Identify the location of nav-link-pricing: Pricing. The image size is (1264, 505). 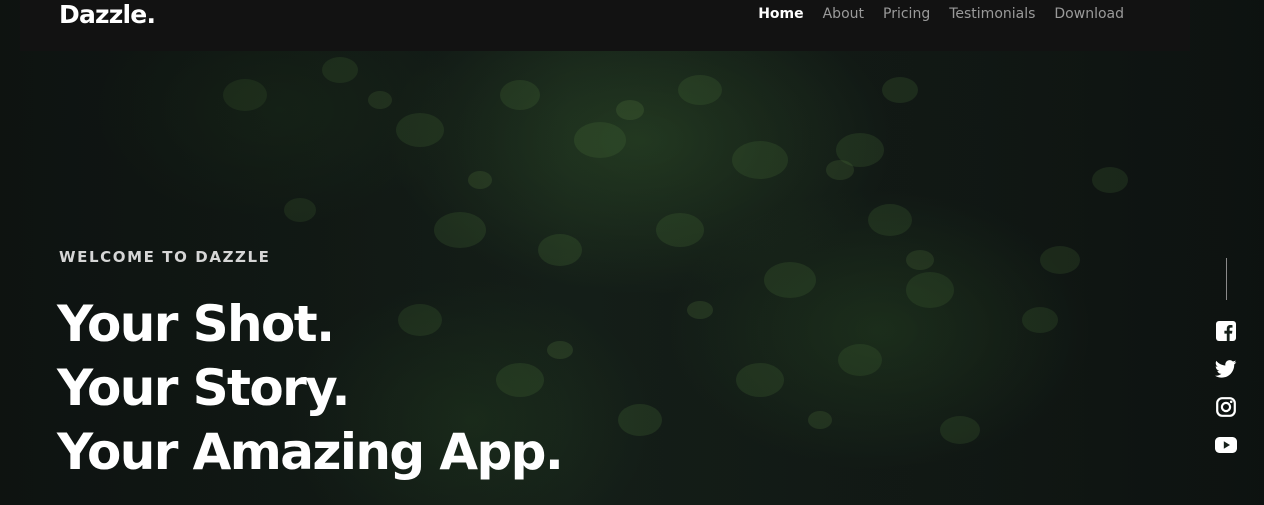
(906, 14).